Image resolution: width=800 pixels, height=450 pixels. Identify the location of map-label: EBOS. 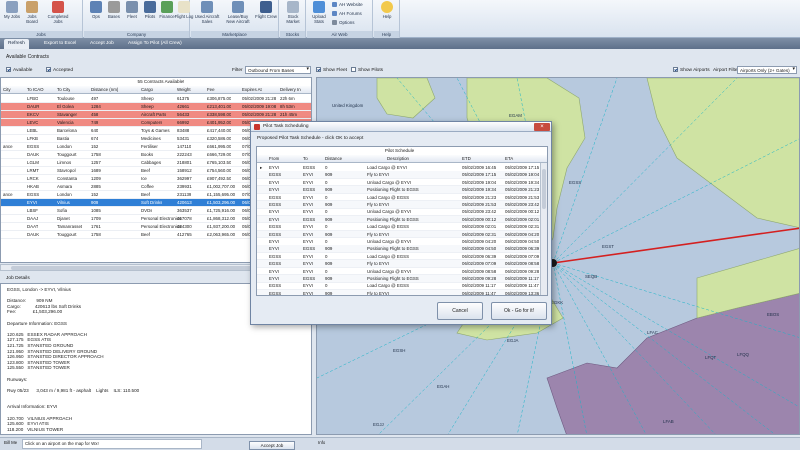
(773, 314).